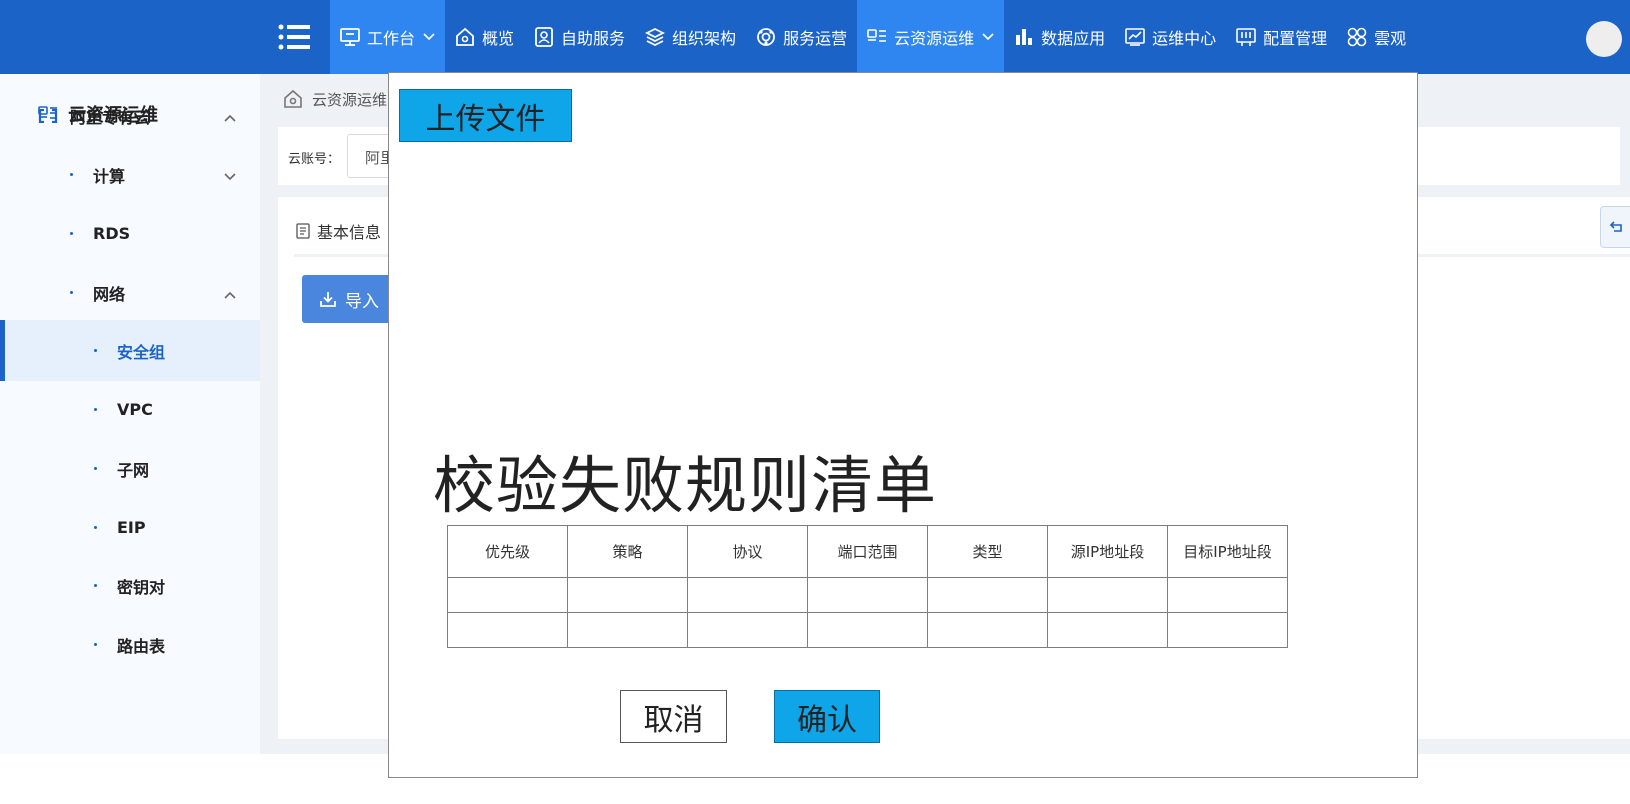  What do you see at coordinates (867, 551) in the screenshot?
I see `table-header-cell: 端口范围` at bounding box center [867, 551].